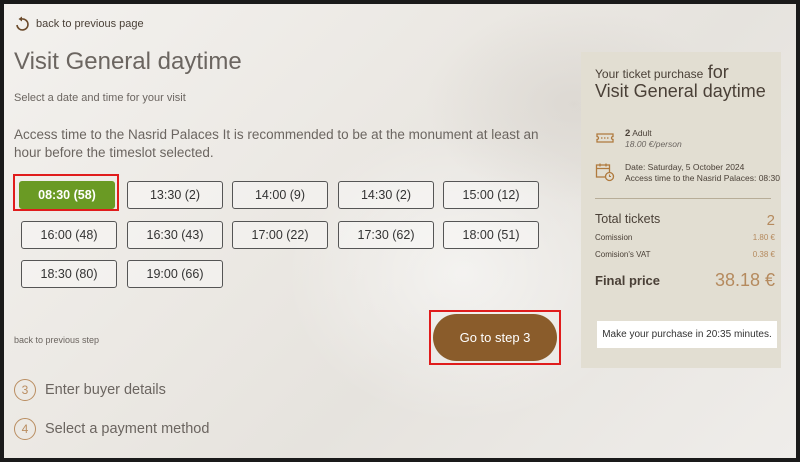 The height and width of the screenshot is (462, 800). I want to click on page-subtitle: Select a date and time for your visit, so click(100, 98).